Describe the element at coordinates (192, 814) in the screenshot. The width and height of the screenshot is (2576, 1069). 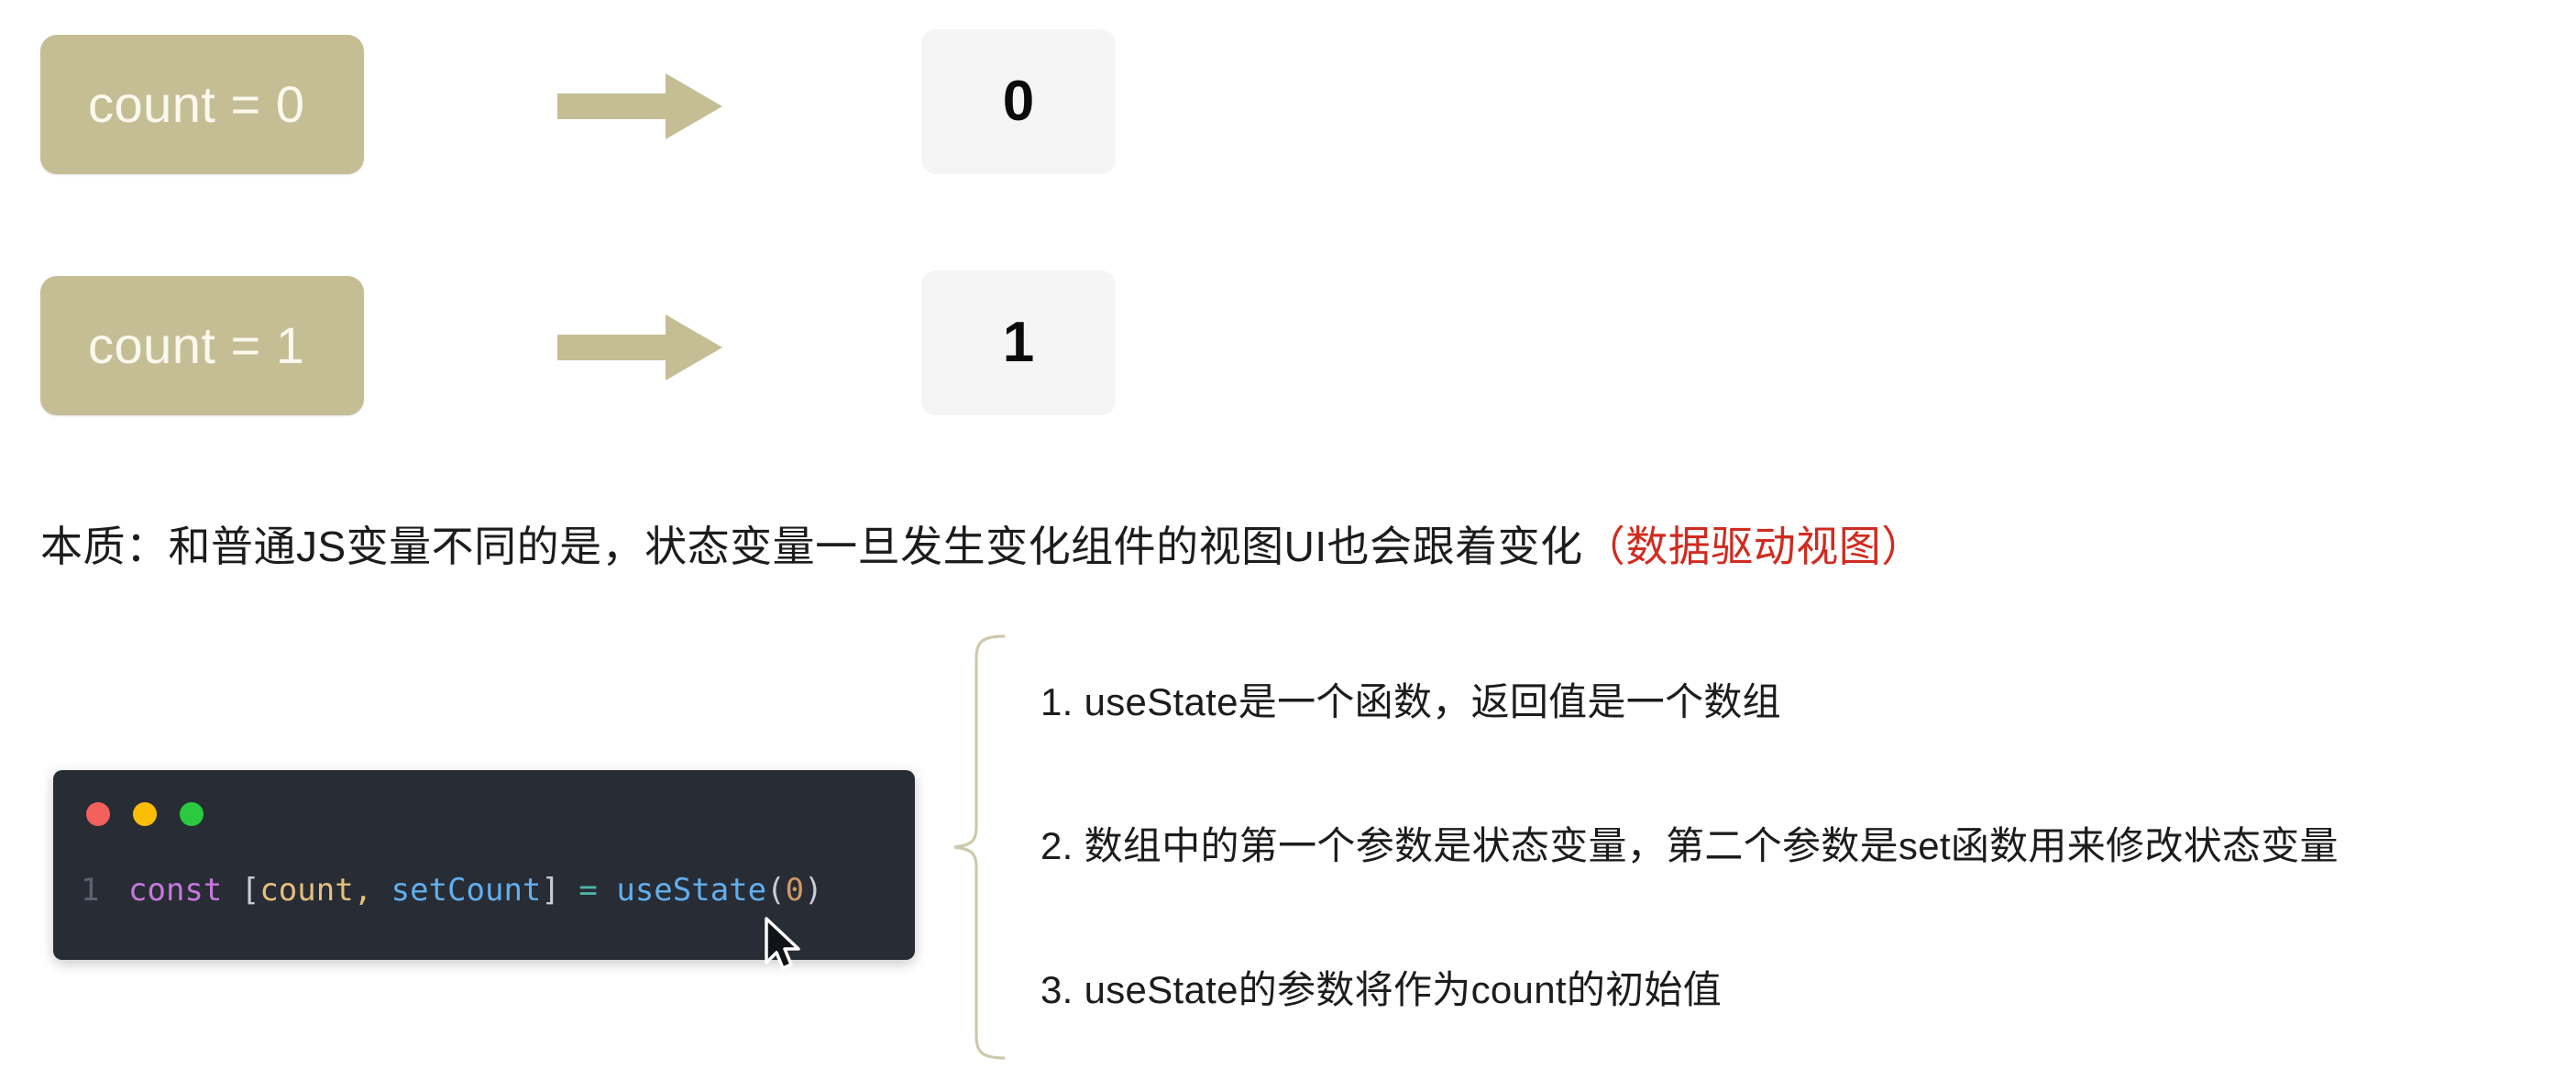
I see `maximize-dot-green-icon` at that location.